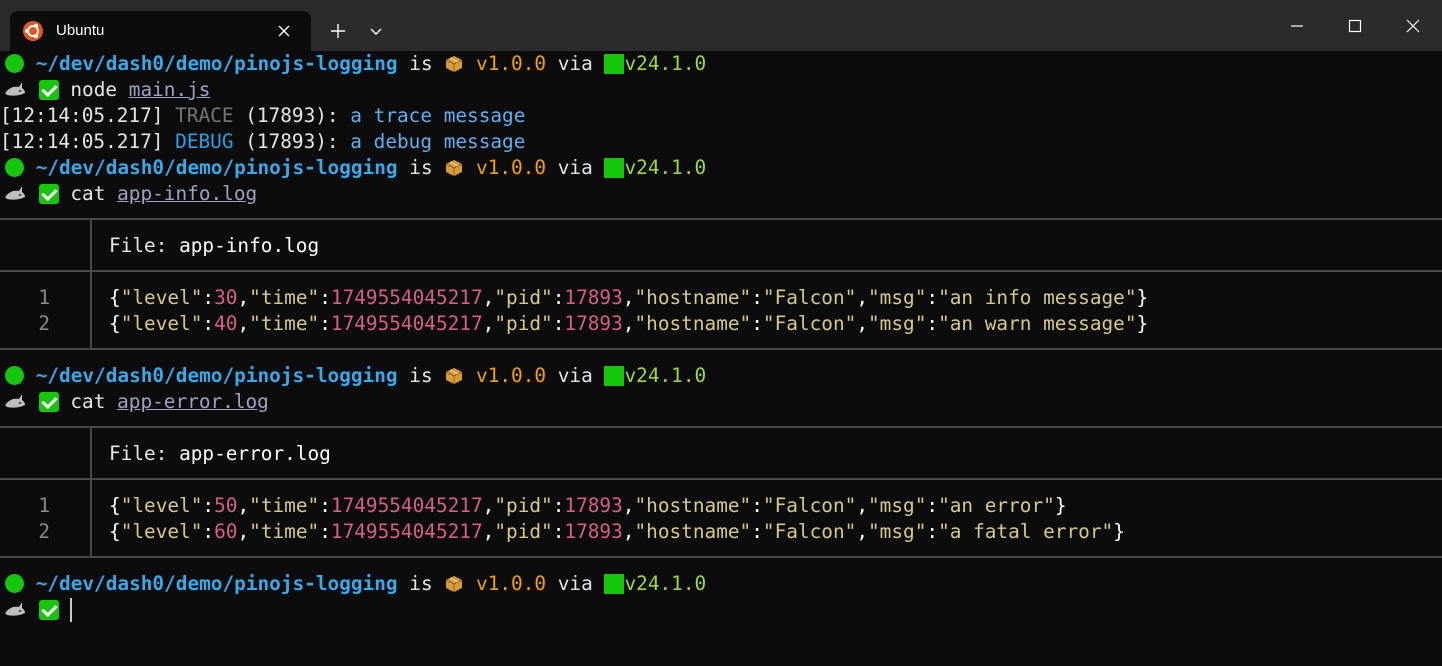 The height and width of the screenshot is (666, 1442). What do you see at coordinates (44, 323) in the screenshot?
I see `line-number: 2` at bounding box center [44, 323].